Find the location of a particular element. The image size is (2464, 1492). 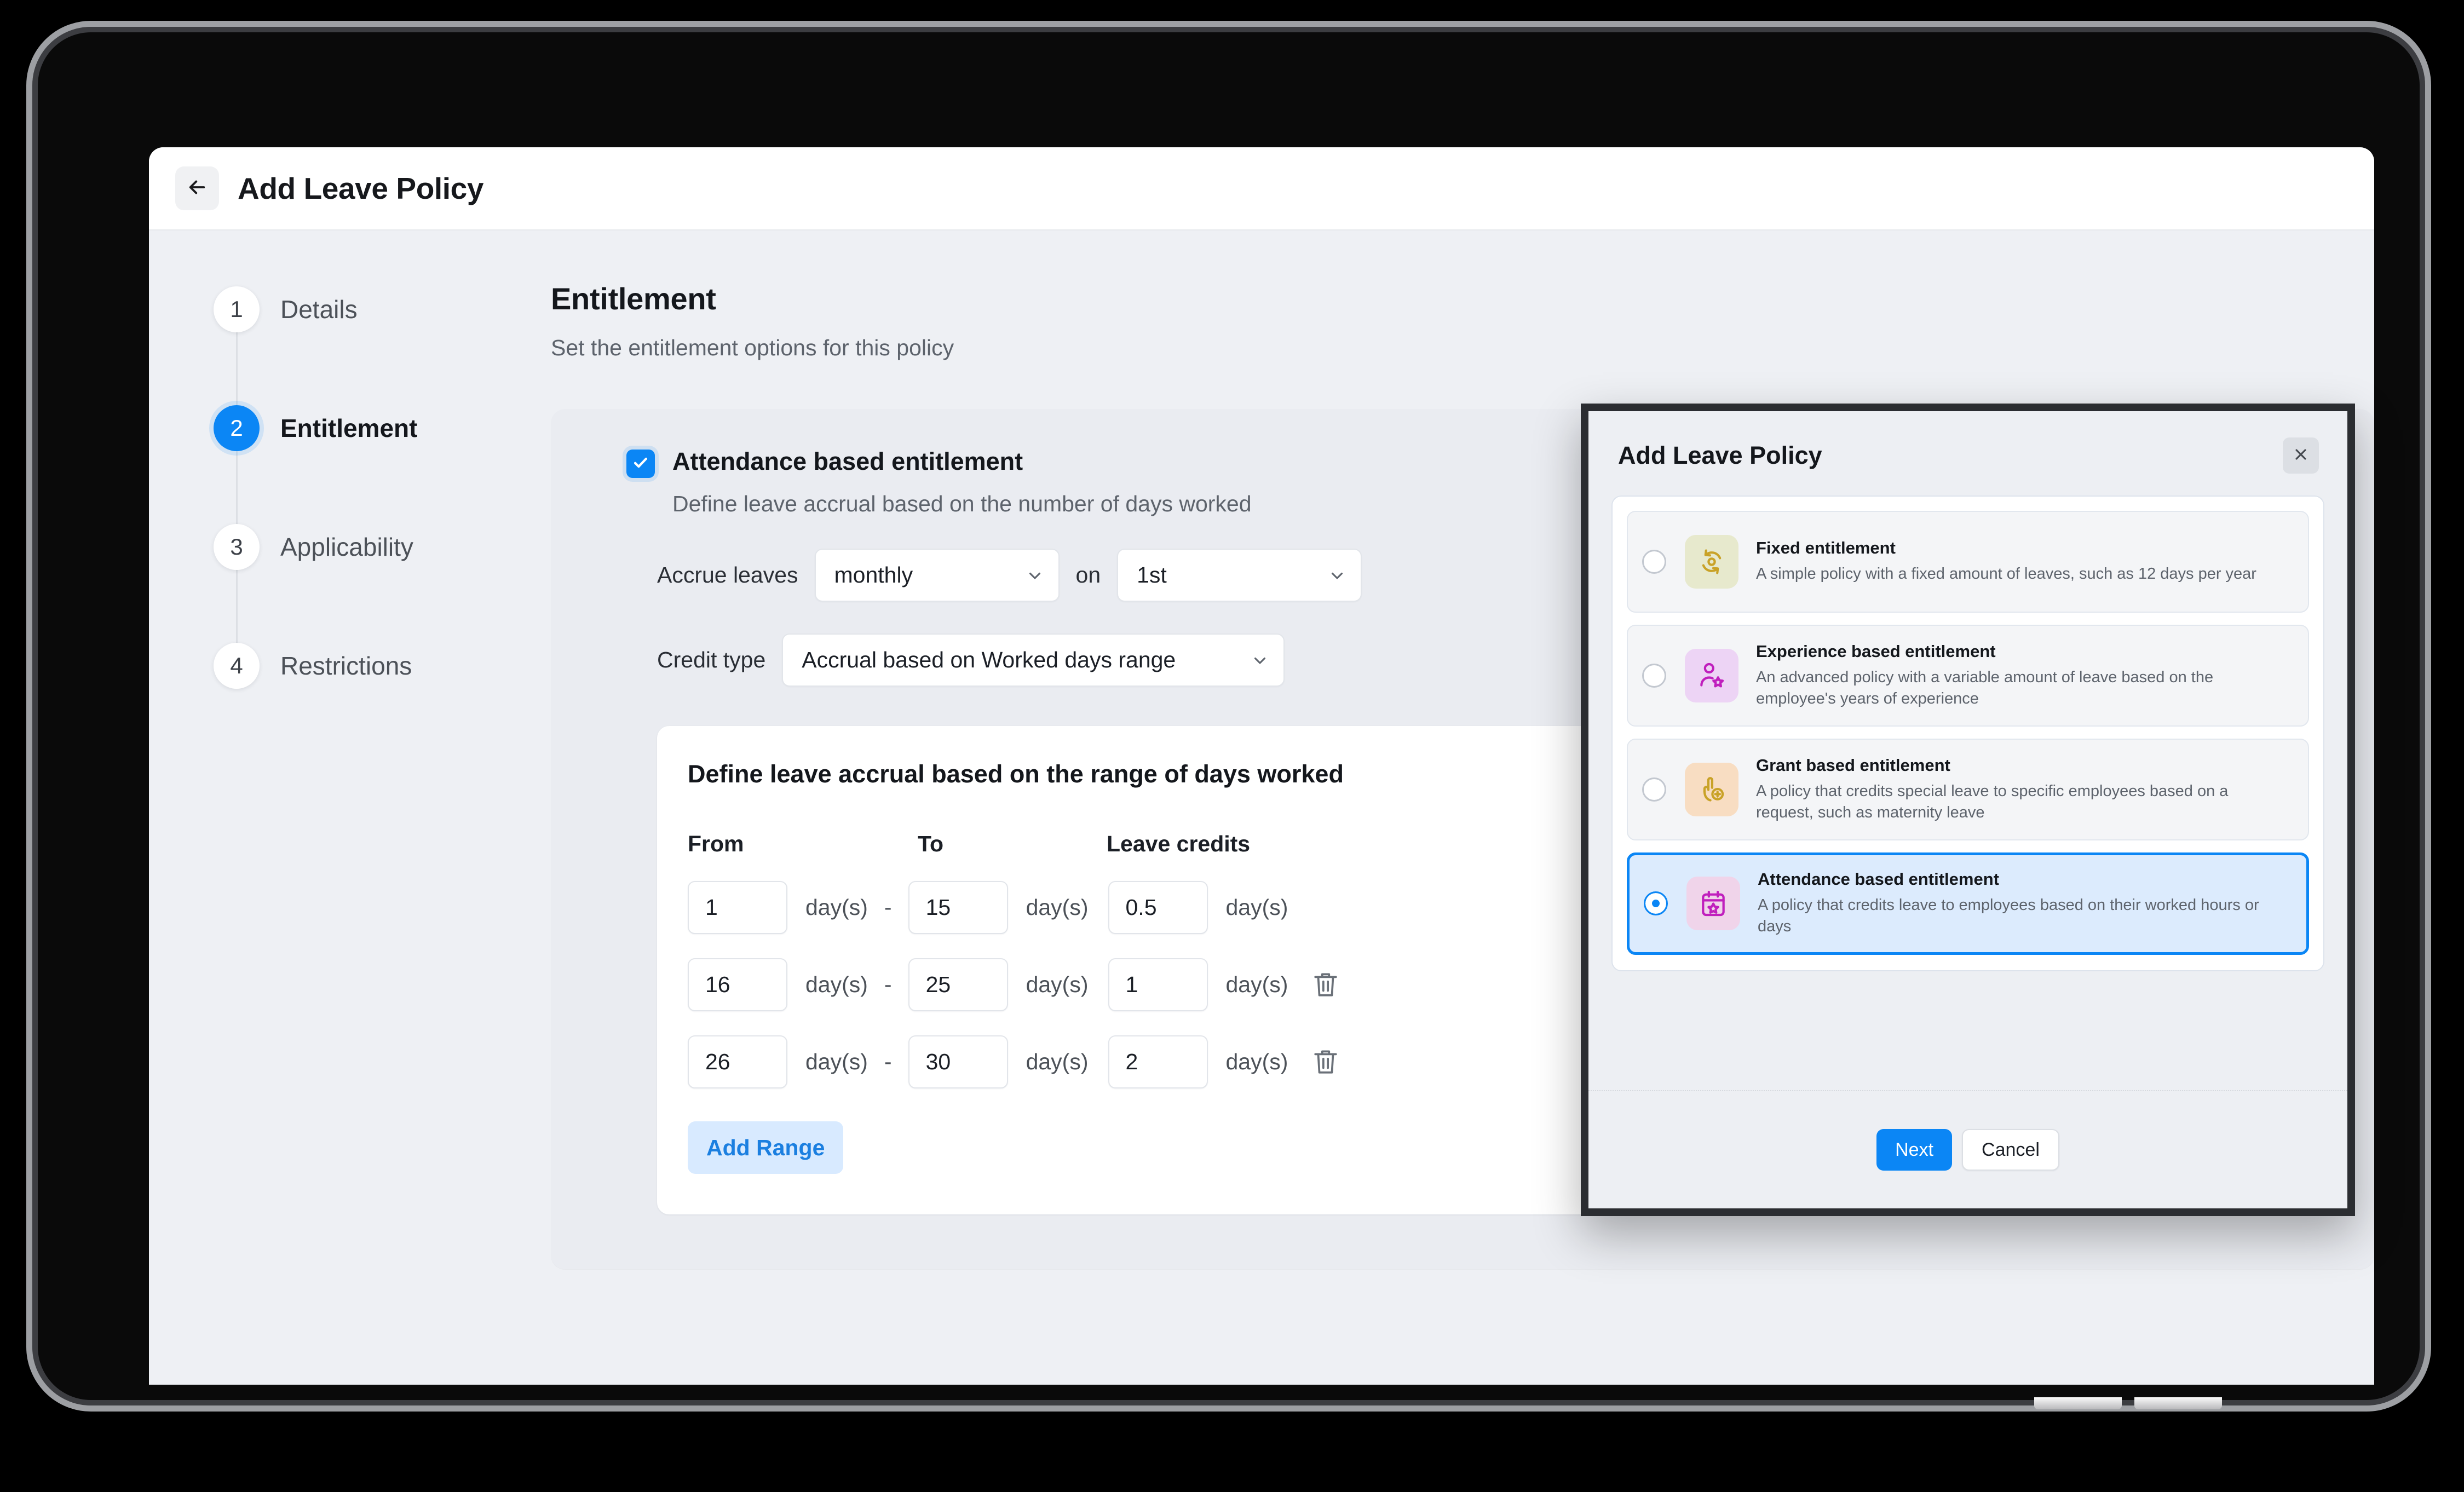

step-number: 3 is located at coordinates (237, 547).